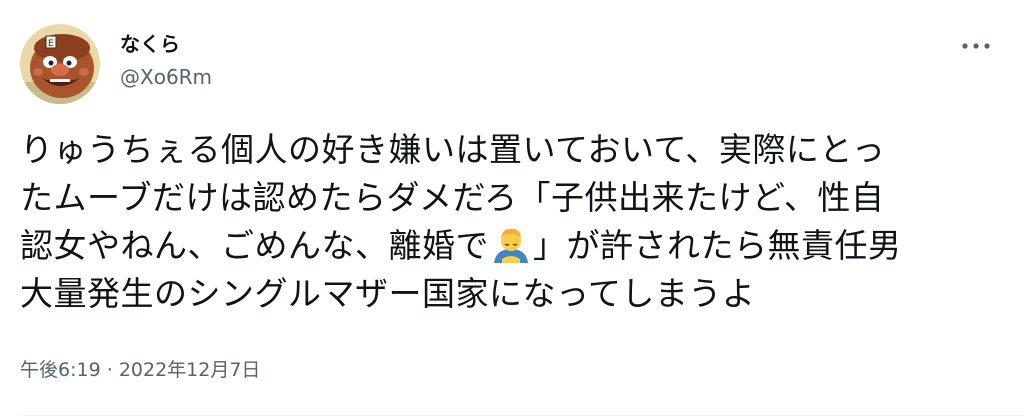 The width and height of the screenshot is (1024, 416). Describe the element at coordinates (452, 197) in the screenshot. I see `tweet-line: たムーブだけは認めたらダメだろ「子供出来たけど、性自` at that location.